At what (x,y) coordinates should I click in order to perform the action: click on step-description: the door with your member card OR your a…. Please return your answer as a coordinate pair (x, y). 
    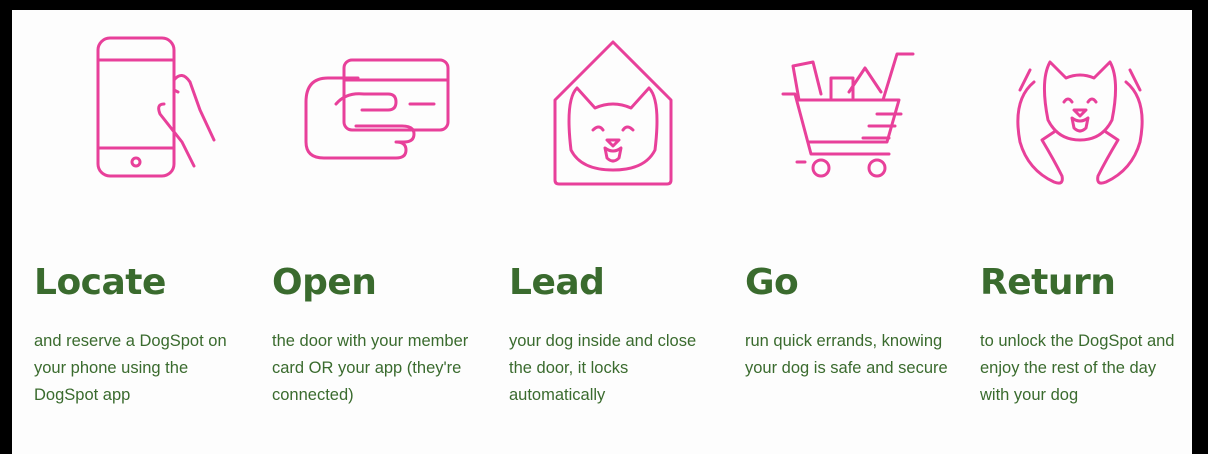
    Looking at the image, I should click on (370, 368).